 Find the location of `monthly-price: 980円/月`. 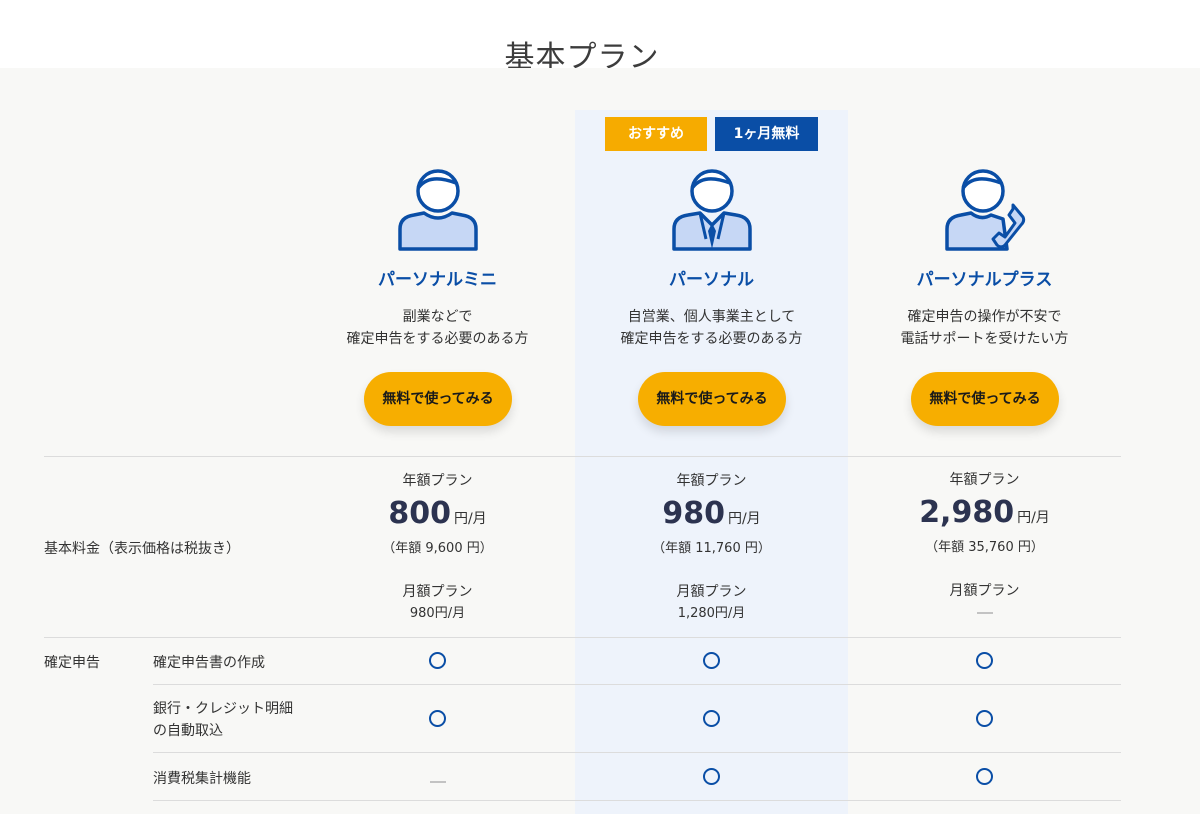

monthly-price: 980円/月 is located at coordinates (437, 613).